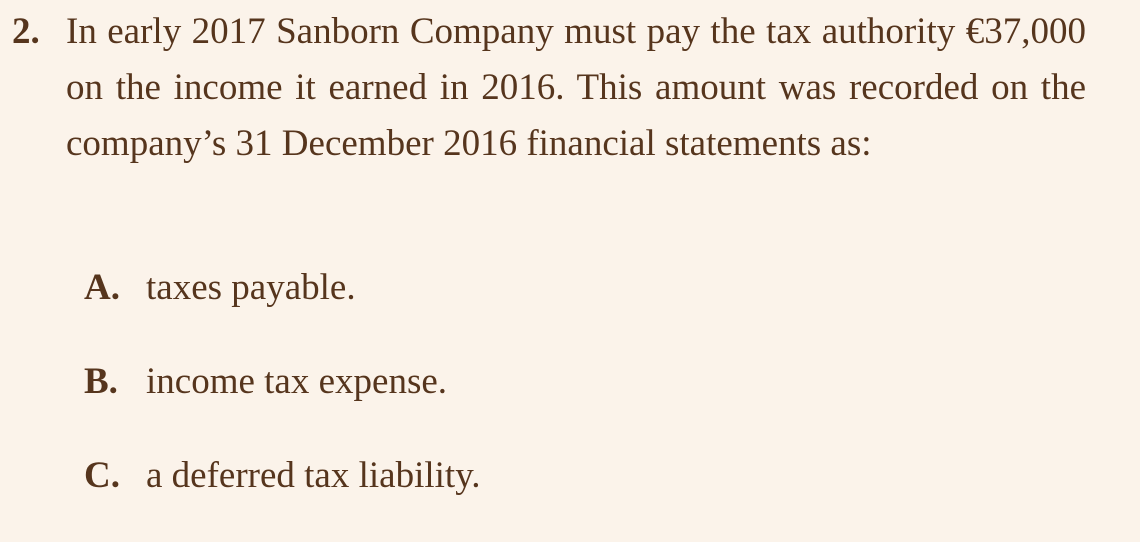 This screenshot has height=542, width=1140. I want to click on question-number: 2., so click(26, 31).